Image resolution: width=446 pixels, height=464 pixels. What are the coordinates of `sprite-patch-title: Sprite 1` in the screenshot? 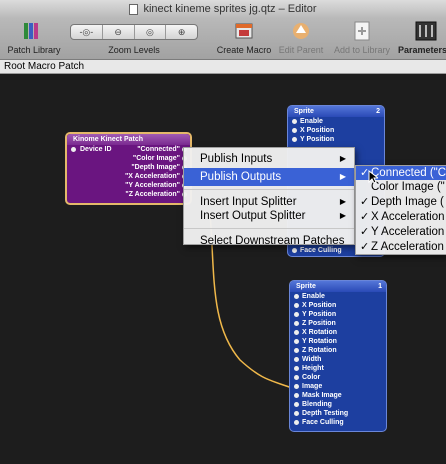 It's located at (338, 286).